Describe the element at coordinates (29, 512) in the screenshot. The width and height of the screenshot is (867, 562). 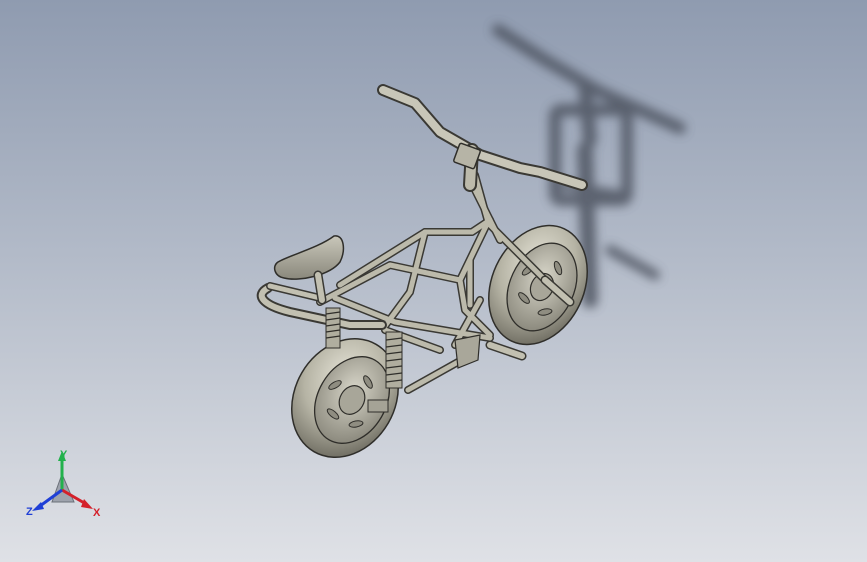
I see `z-axis-label: Z` at that location.